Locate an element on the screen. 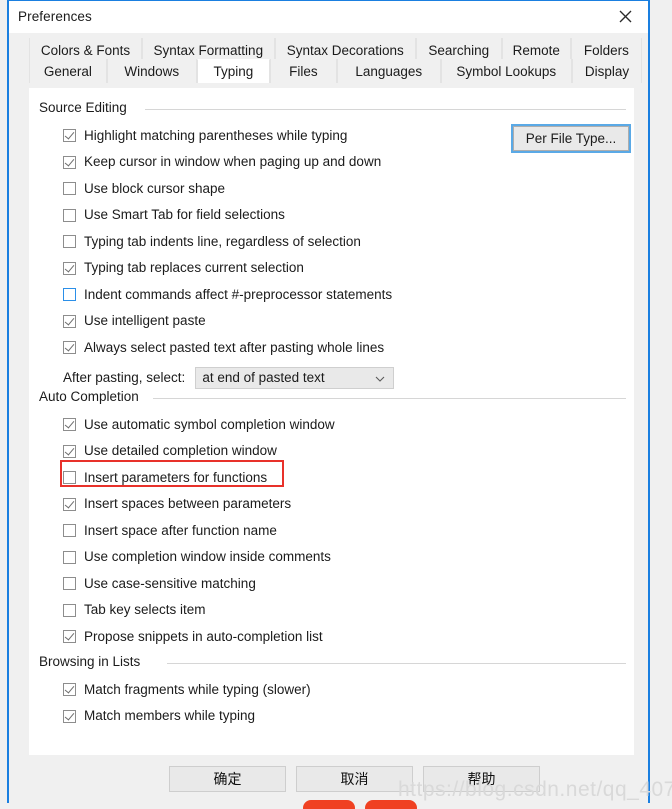 The width and height of the screenshot is (672, 809). tab-label: Display is located at coordinates (607, 71).